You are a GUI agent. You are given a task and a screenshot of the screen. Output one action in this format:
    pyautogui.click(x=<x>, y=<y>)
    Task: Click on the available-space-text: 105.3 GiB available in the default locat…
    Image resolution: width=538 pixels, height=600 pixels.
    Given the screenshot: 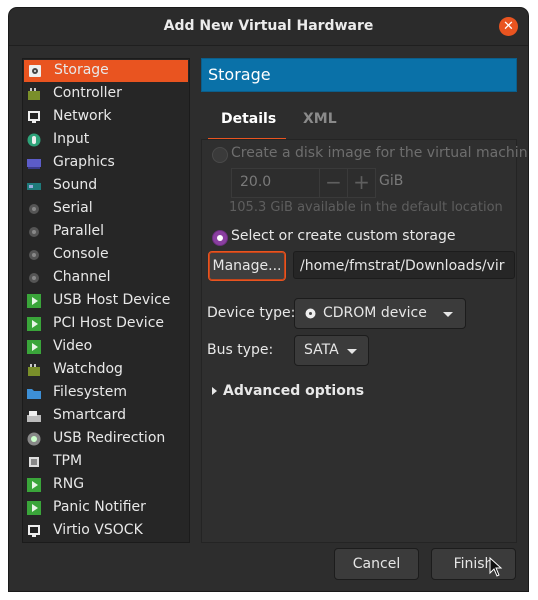 What is the action you would take?
    pyautogui.click(x=366, y=207)
    